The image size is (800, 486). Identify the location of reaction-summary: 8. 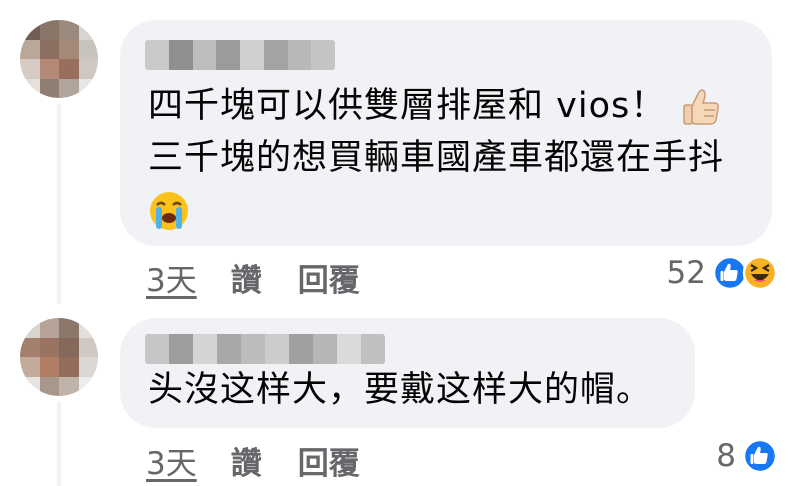
(747, 456).